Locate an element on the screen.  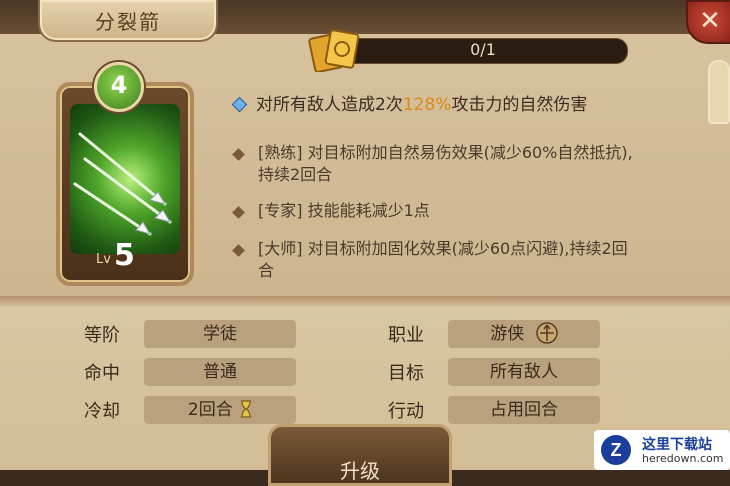
cost-value: 4 is located at coordinates (119, 85).